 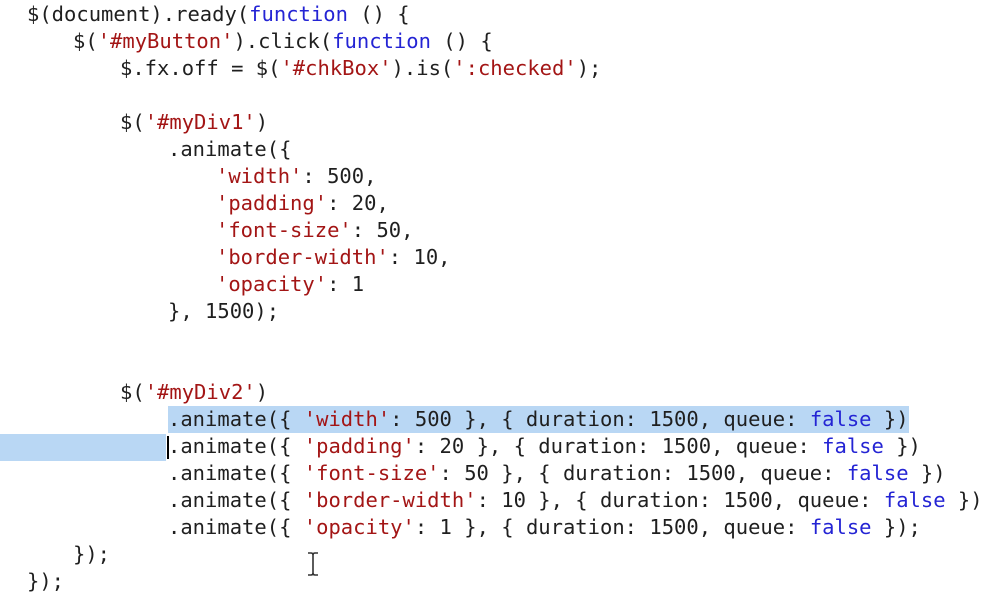 I want to click on selection-highlight, so click(x=83, y=447).